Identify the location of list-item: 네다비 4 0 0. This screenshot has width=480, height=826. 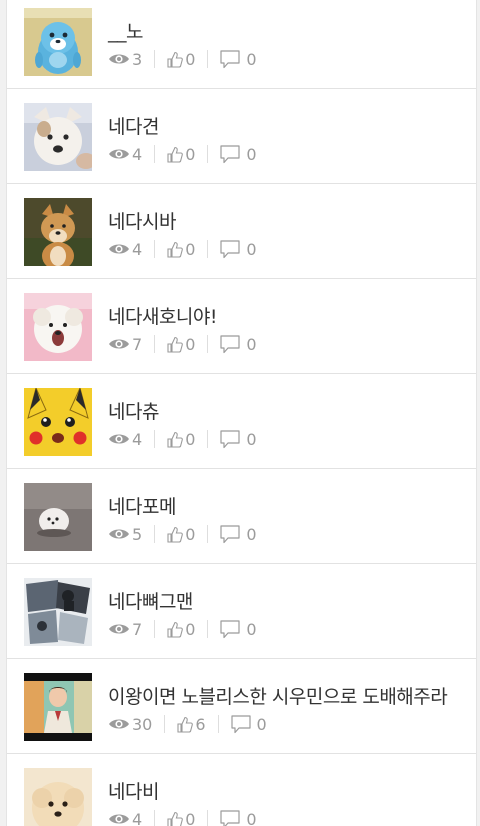
(241, 790).